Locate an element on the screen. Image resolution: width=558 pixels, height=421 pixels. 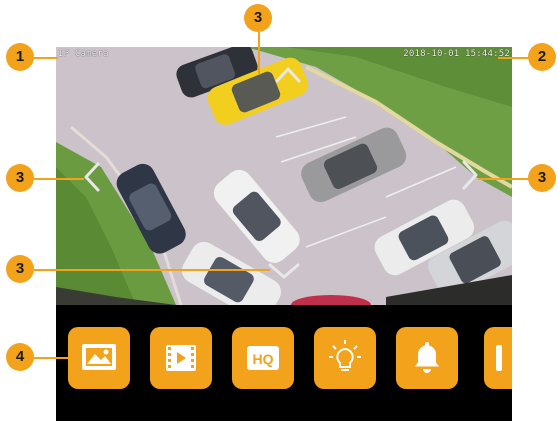
lightbulb-icon is located at coordinates (345, 355).